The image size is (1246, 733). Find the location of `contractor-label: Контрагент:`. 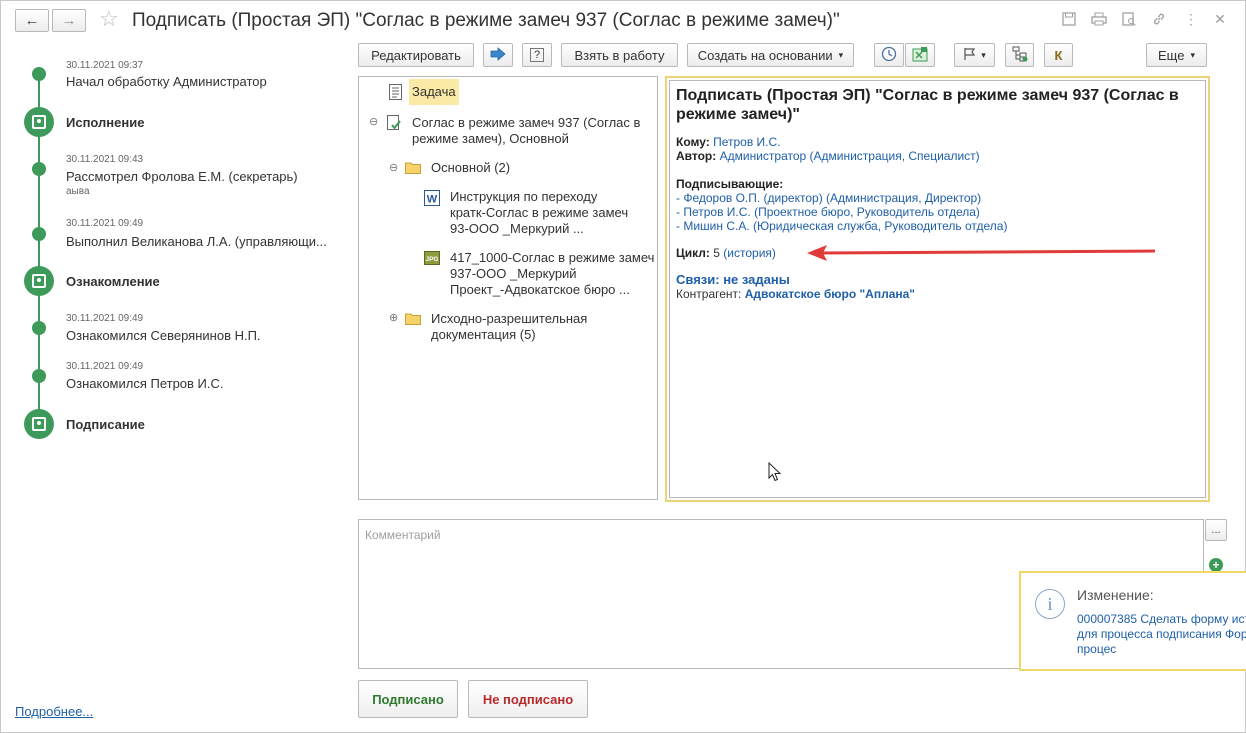

contractor-label: Контрагент: is located at coordinates (709, 294).